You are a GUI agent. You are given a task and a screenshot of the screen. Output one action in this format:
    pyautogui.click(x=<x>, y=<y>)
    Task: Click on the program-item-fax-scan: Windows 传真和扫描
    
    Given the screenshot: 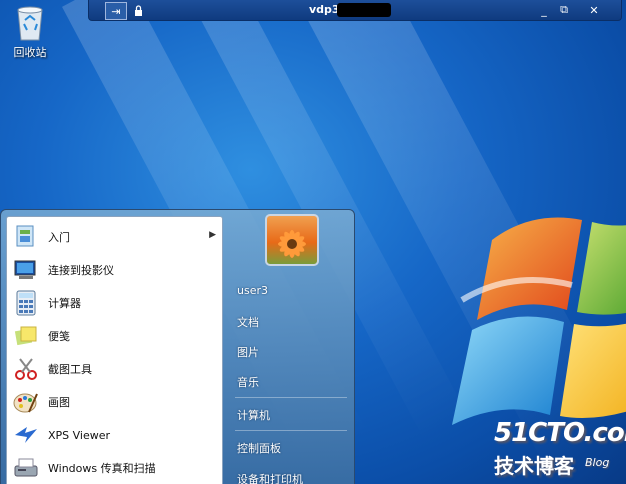 What is the action you would take?
    pyautogui.click(x=114, y=468)
    